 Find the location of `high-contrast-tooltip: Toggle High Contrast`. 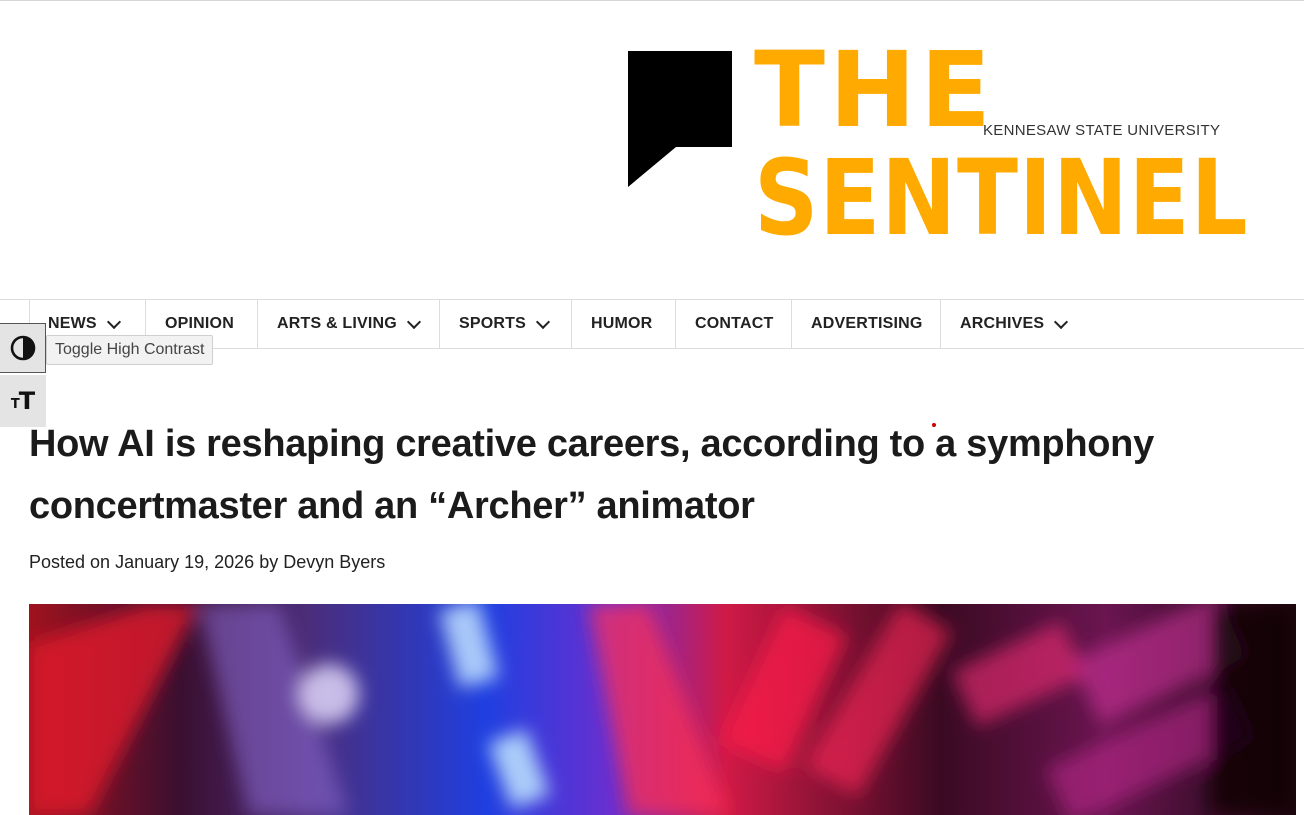

high-contrast-tooltip: Toggle High Contrast is located at coordinates (130, 350).